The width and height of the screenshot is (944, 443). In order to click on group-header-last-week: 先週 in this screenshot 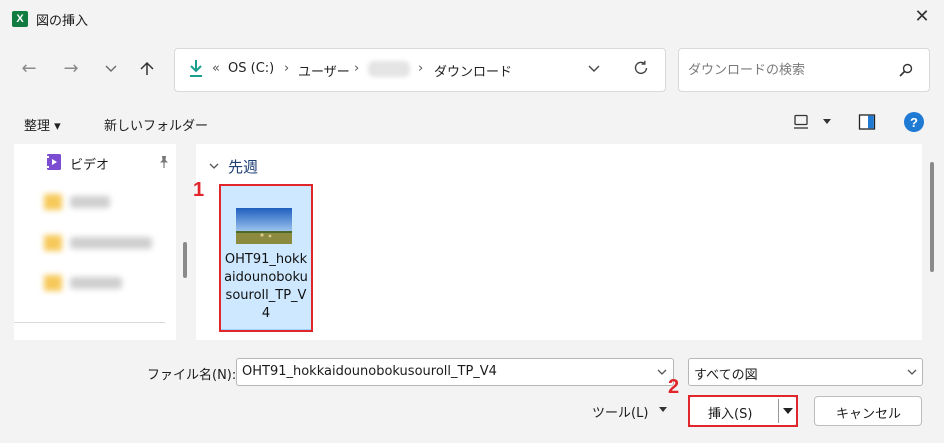, I will do `click(243, 166)`.